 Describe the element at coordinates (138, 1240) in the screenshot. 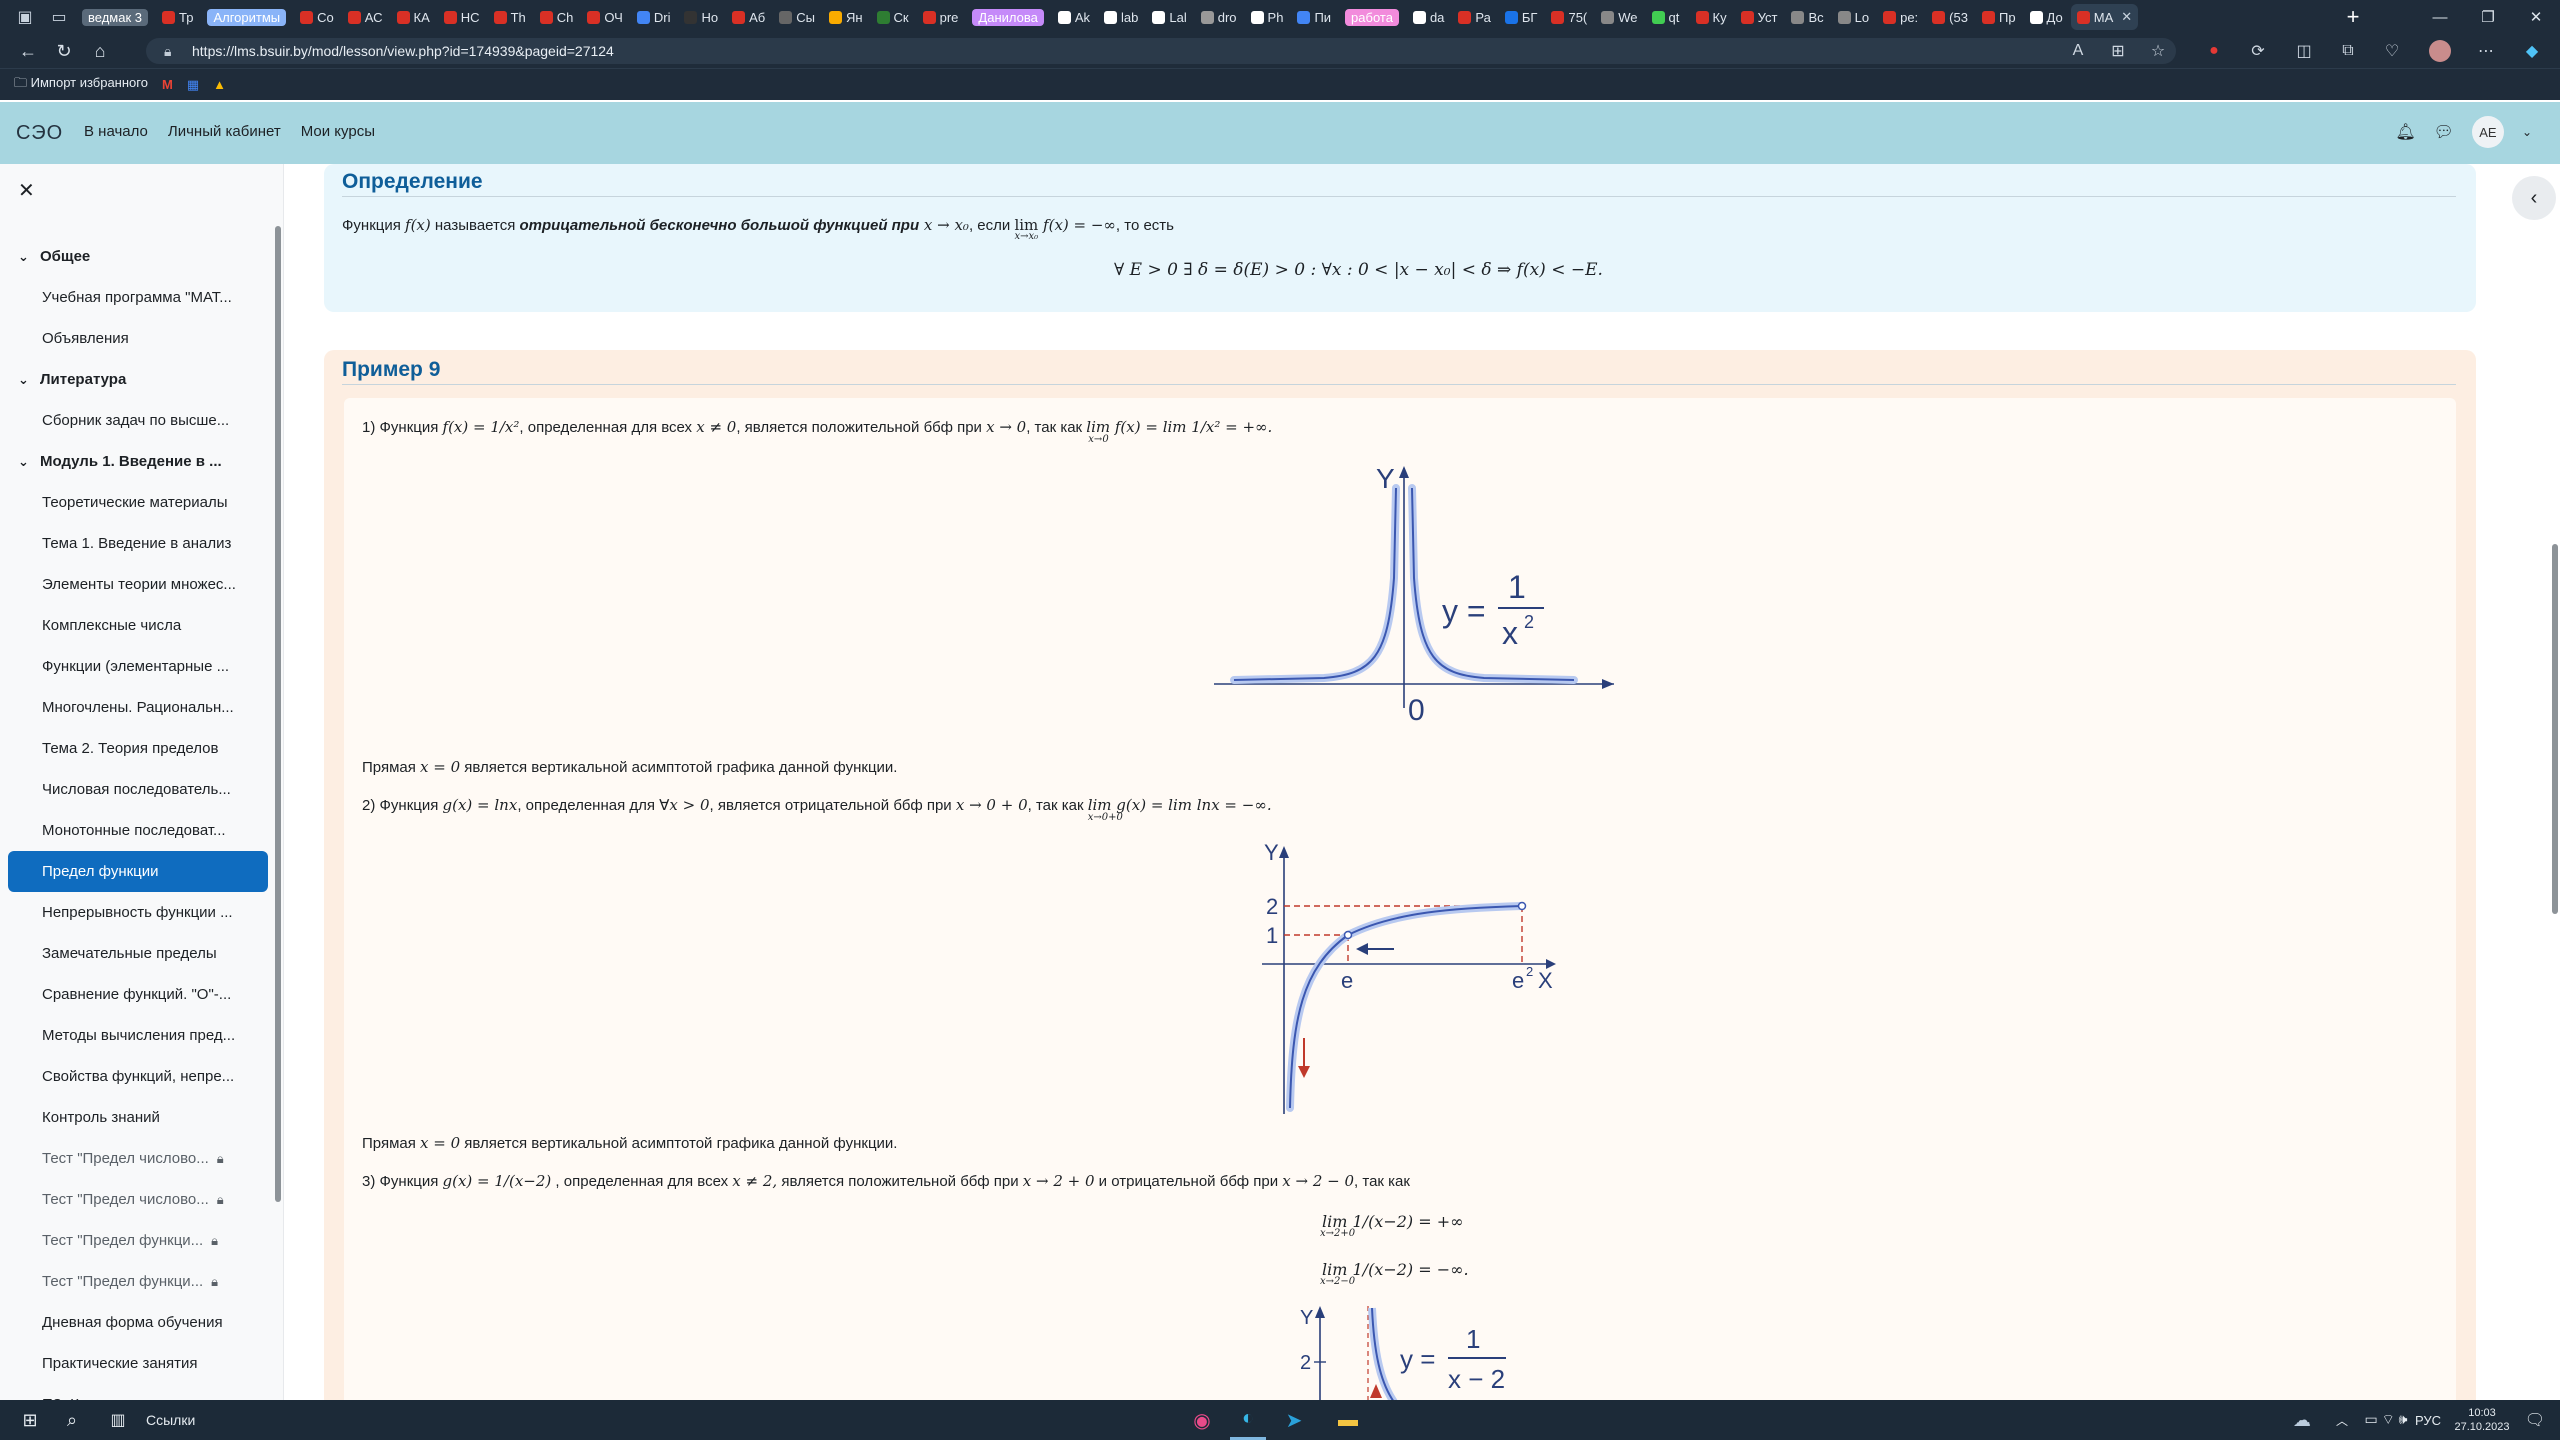

I see `sidebar-item: Тест "Предел функци... 🔒︎` at that location.